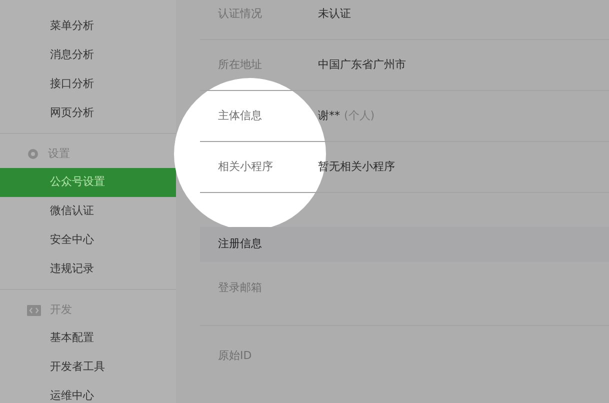 Image resolution: width=609 pixels, height=403 pixels. I want to click on sidebar-item: 开发者工具, so click(88, 367).